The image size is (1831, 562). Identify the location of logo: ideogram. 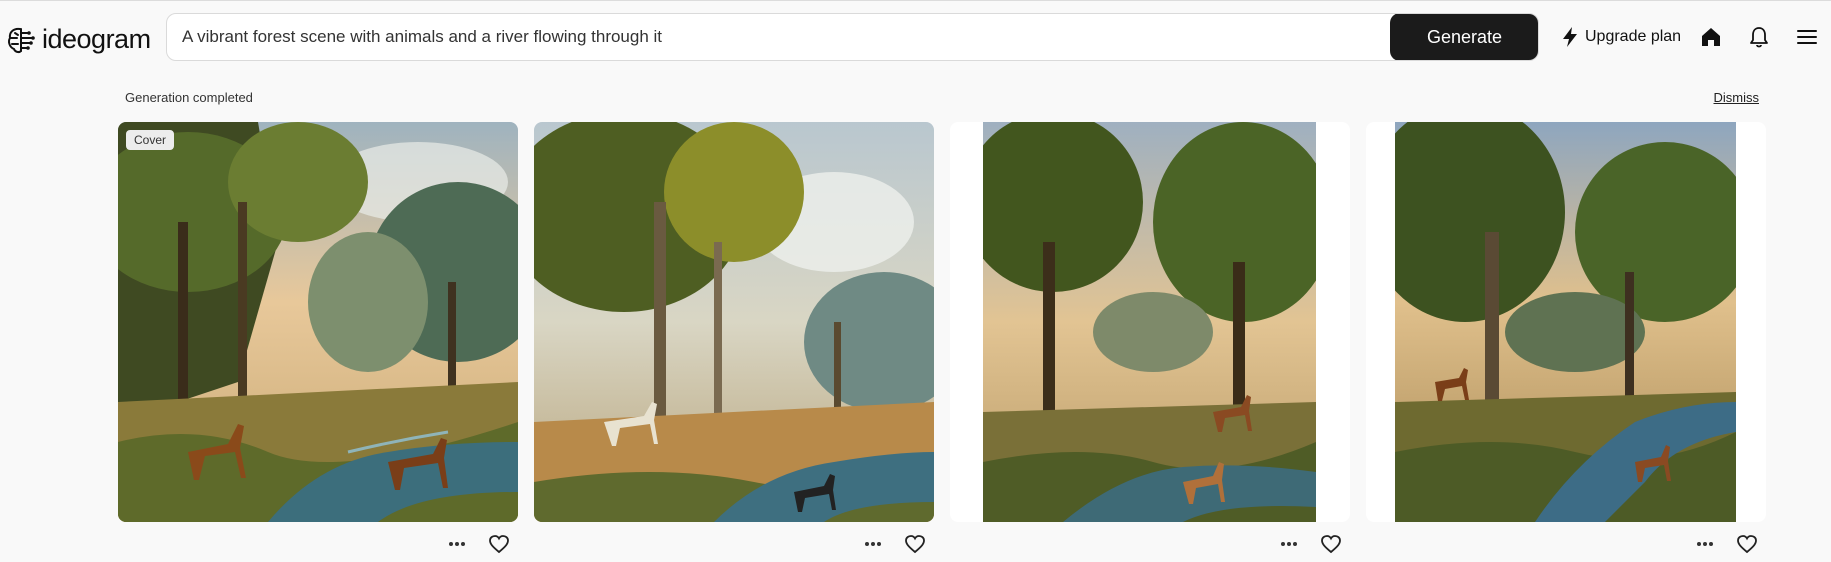
(78, 39).